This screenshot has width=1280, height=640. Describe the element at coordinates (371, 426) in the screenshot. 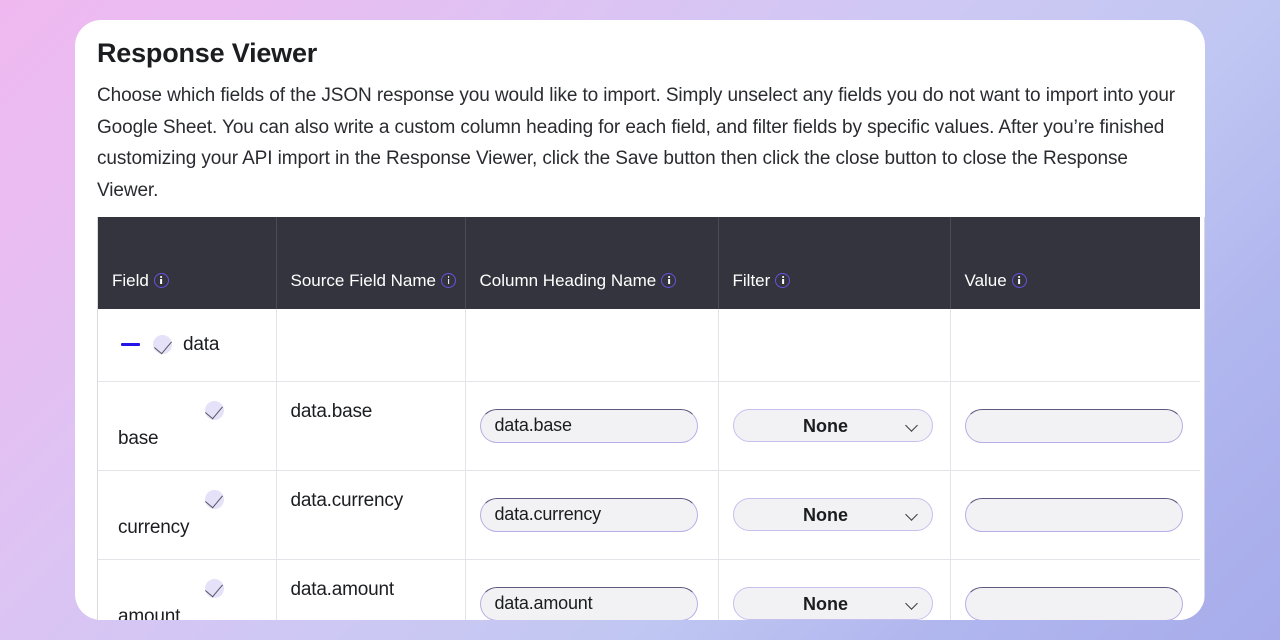

I see `source-field-name-cell: data.base` at that location.